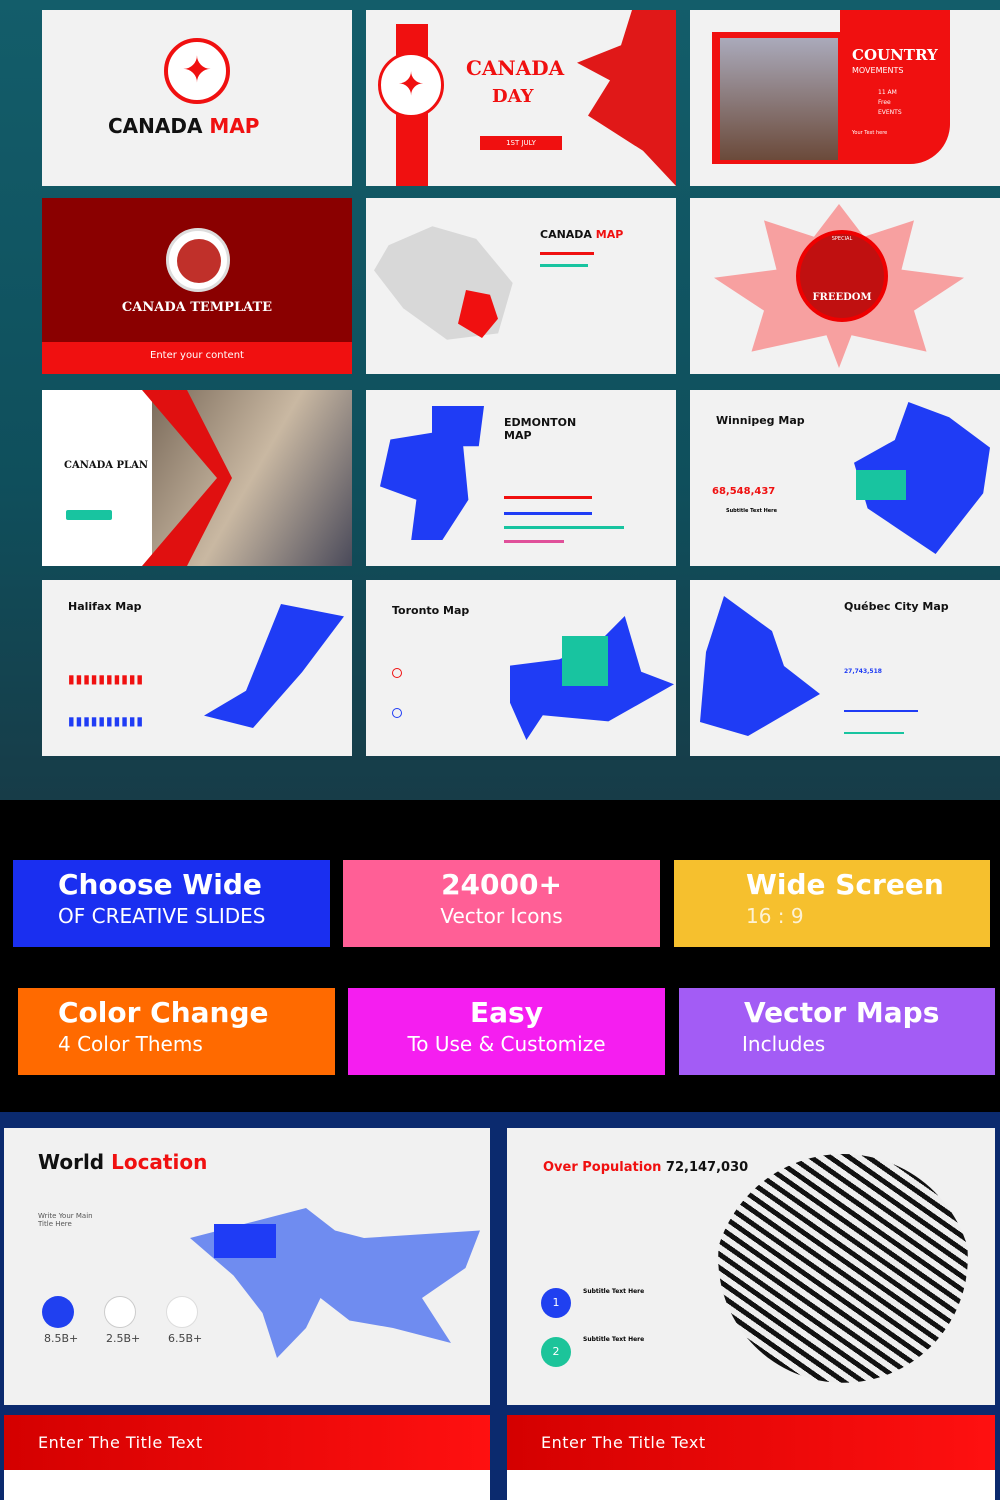  What do you see at coordinates (123, 1338) in the screenshot?
I see `stat-value: 2.5B+` at bounding box center [123, 1338].